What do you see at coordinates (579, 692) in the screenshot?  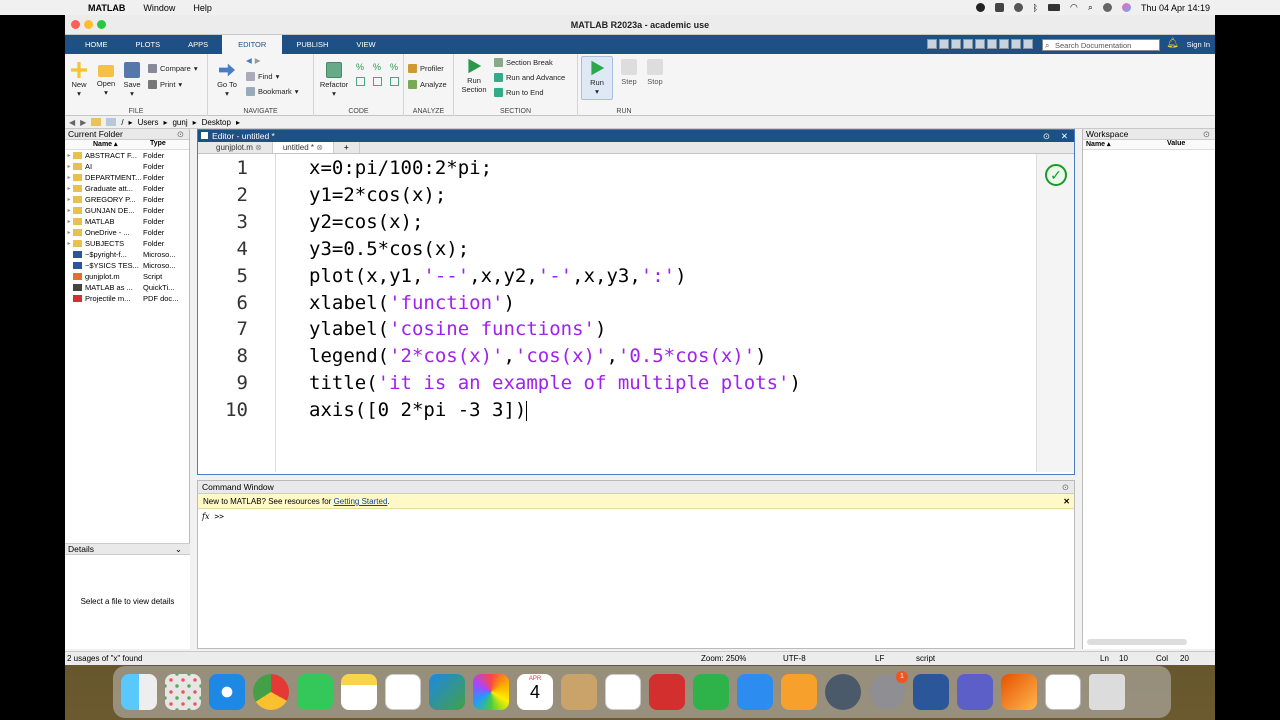 I see `contacts-icon` at bounding box center [579, 692].